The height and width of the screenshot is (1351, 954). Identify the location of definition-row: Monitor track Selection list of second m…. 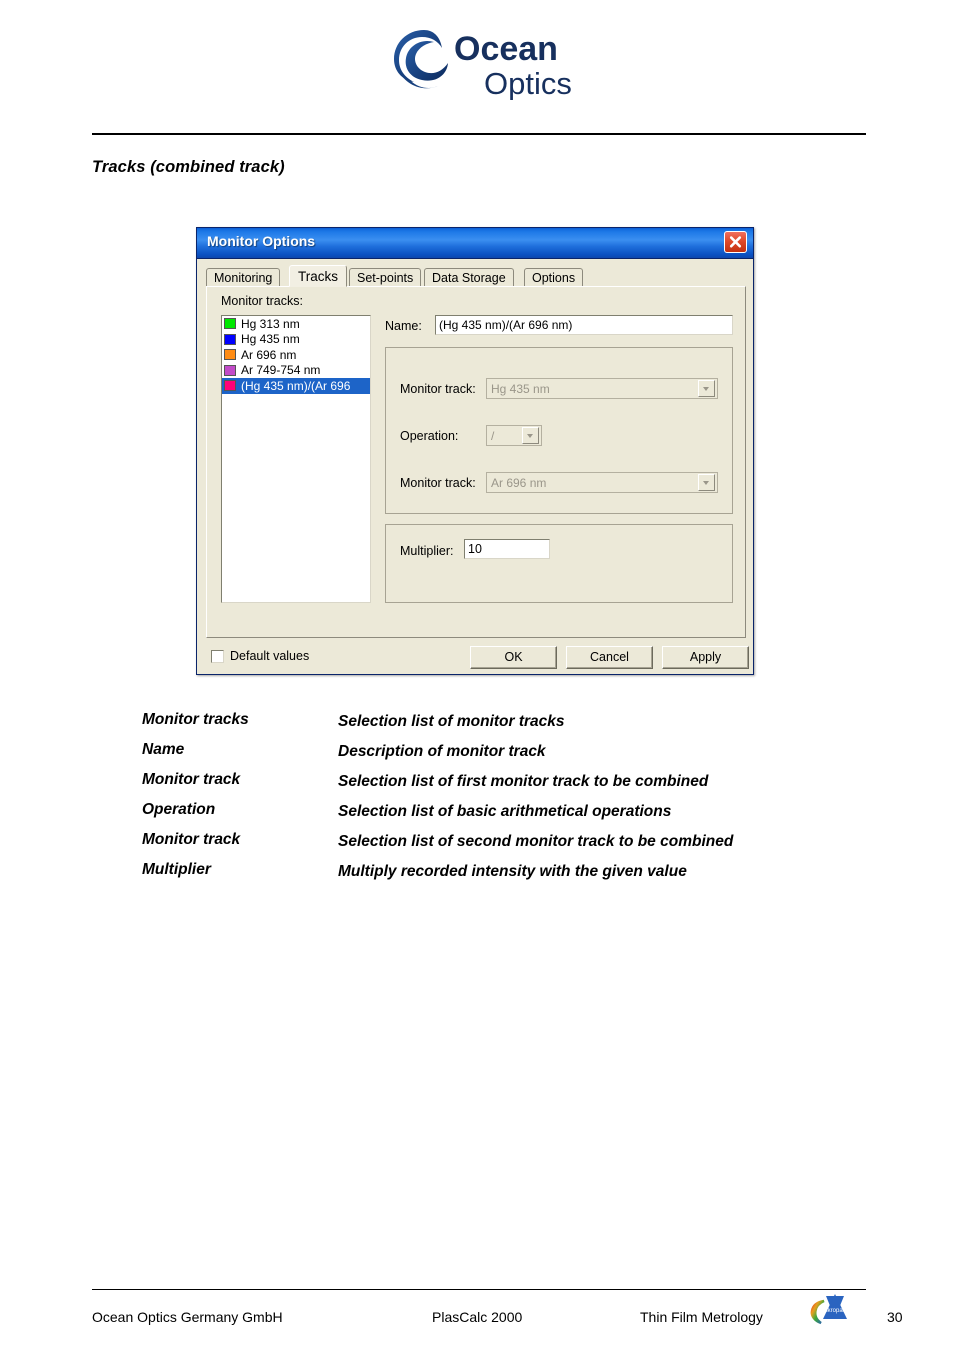
(492, 842).